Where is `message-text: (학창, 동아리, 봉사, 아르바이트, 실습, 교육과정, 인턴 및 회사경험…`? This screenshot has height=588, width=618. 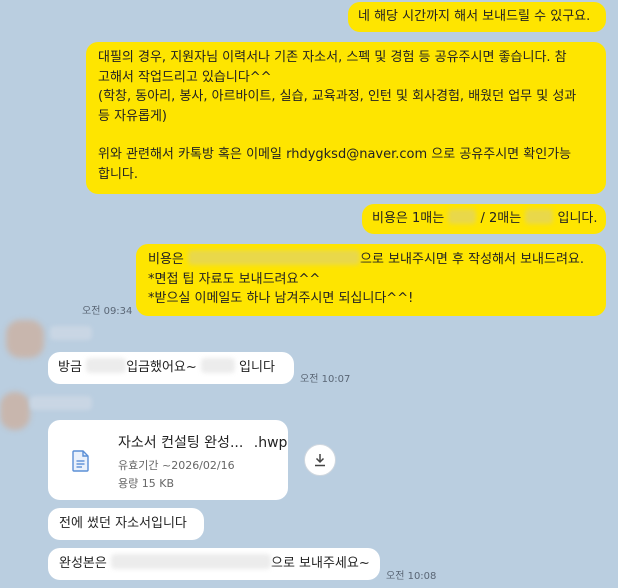 message-text: (학창, 동아리, 봉사, 아르바이트, 실습, 교육과정, 인턴 및 회사경험… is located at coordinates (337, 96).